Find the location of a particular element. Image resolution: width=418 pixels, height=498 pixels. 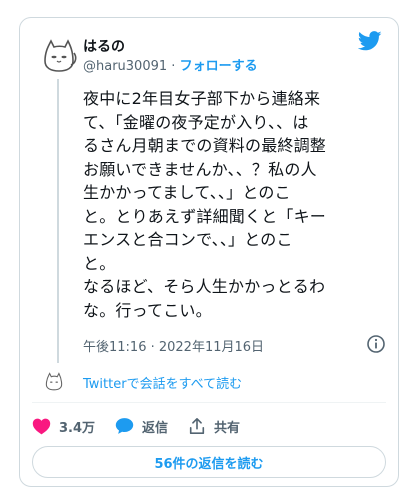

handle-row: @haru30091 · フォローする is located at coordinates (170, 64).